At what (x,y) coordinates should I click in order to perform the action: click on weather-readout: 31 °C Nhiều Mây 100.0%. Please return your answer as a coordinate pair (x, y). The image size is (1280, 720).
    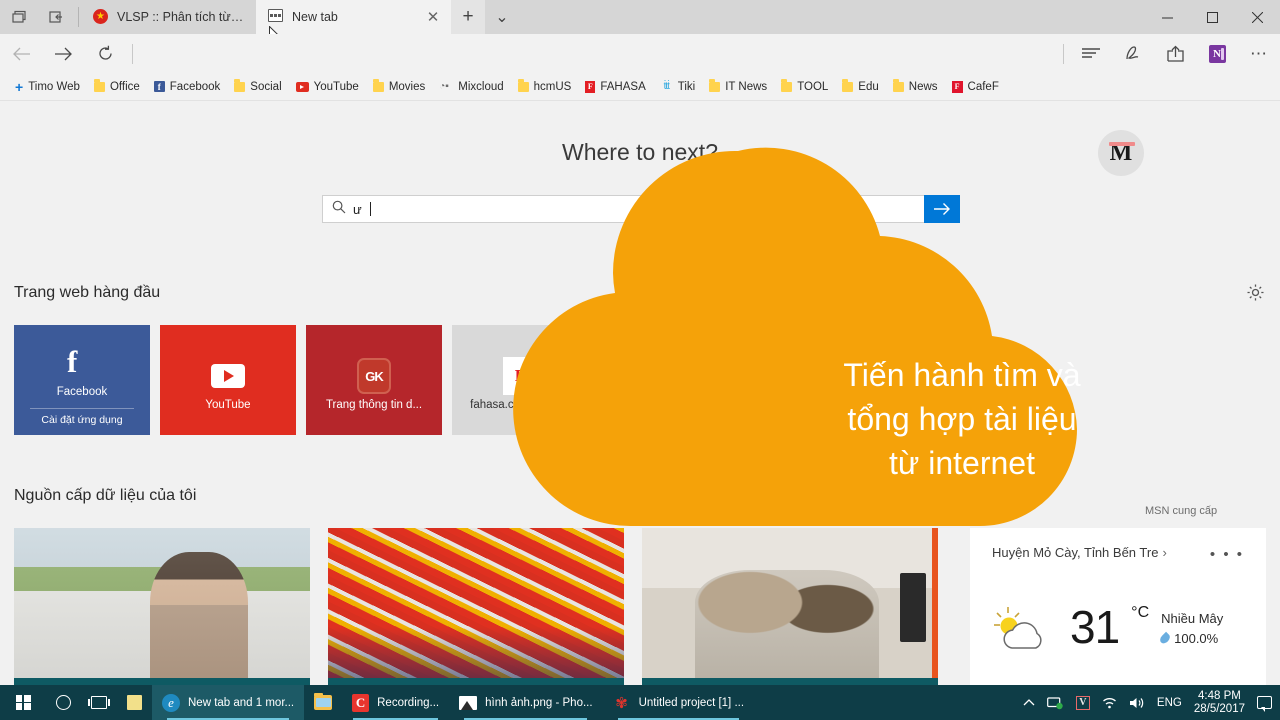
    Looking at the image, I should click on (1107, 630).